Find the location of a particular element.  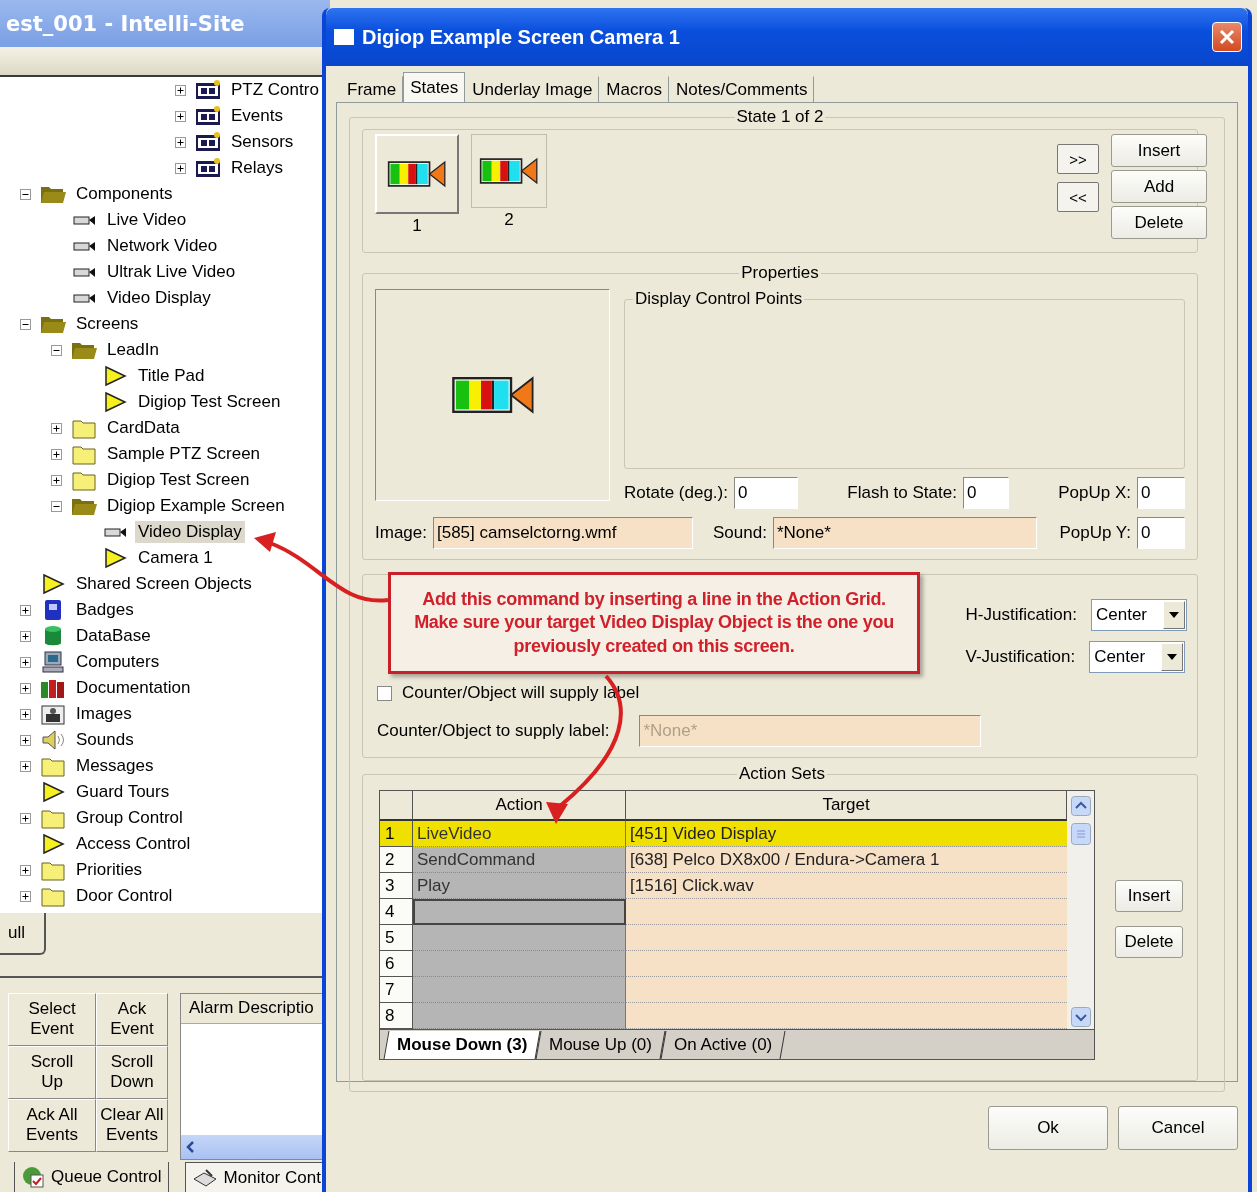

tab: ull is located at coordinates (23, 934).